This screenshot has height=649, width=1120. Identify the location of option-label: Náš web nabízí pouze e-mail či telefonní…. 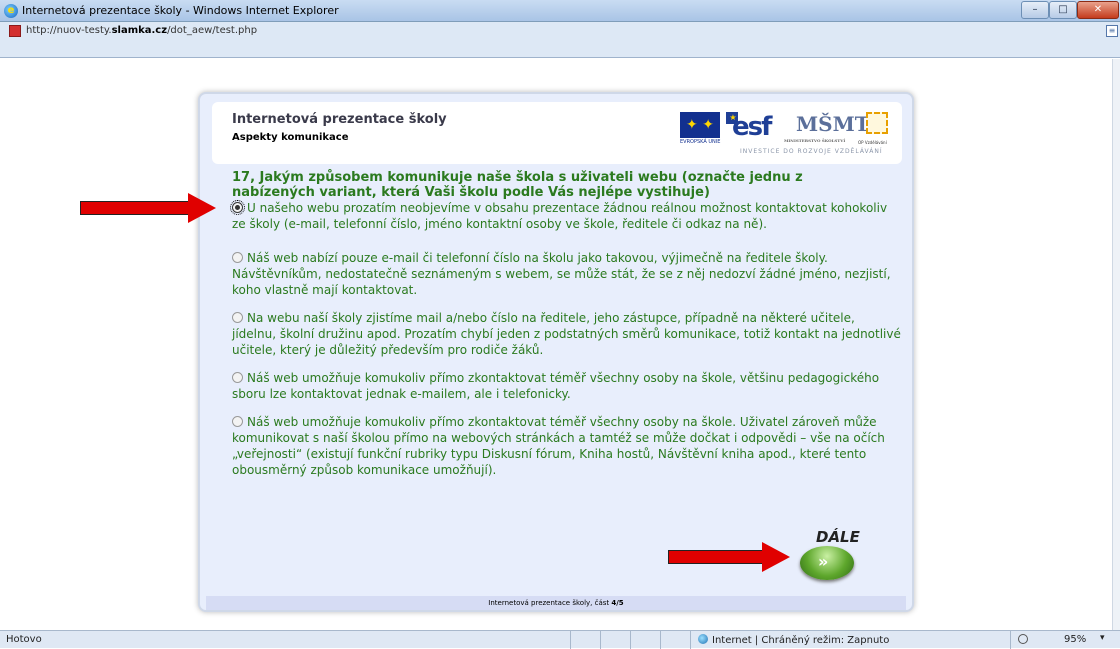
(561, 274).